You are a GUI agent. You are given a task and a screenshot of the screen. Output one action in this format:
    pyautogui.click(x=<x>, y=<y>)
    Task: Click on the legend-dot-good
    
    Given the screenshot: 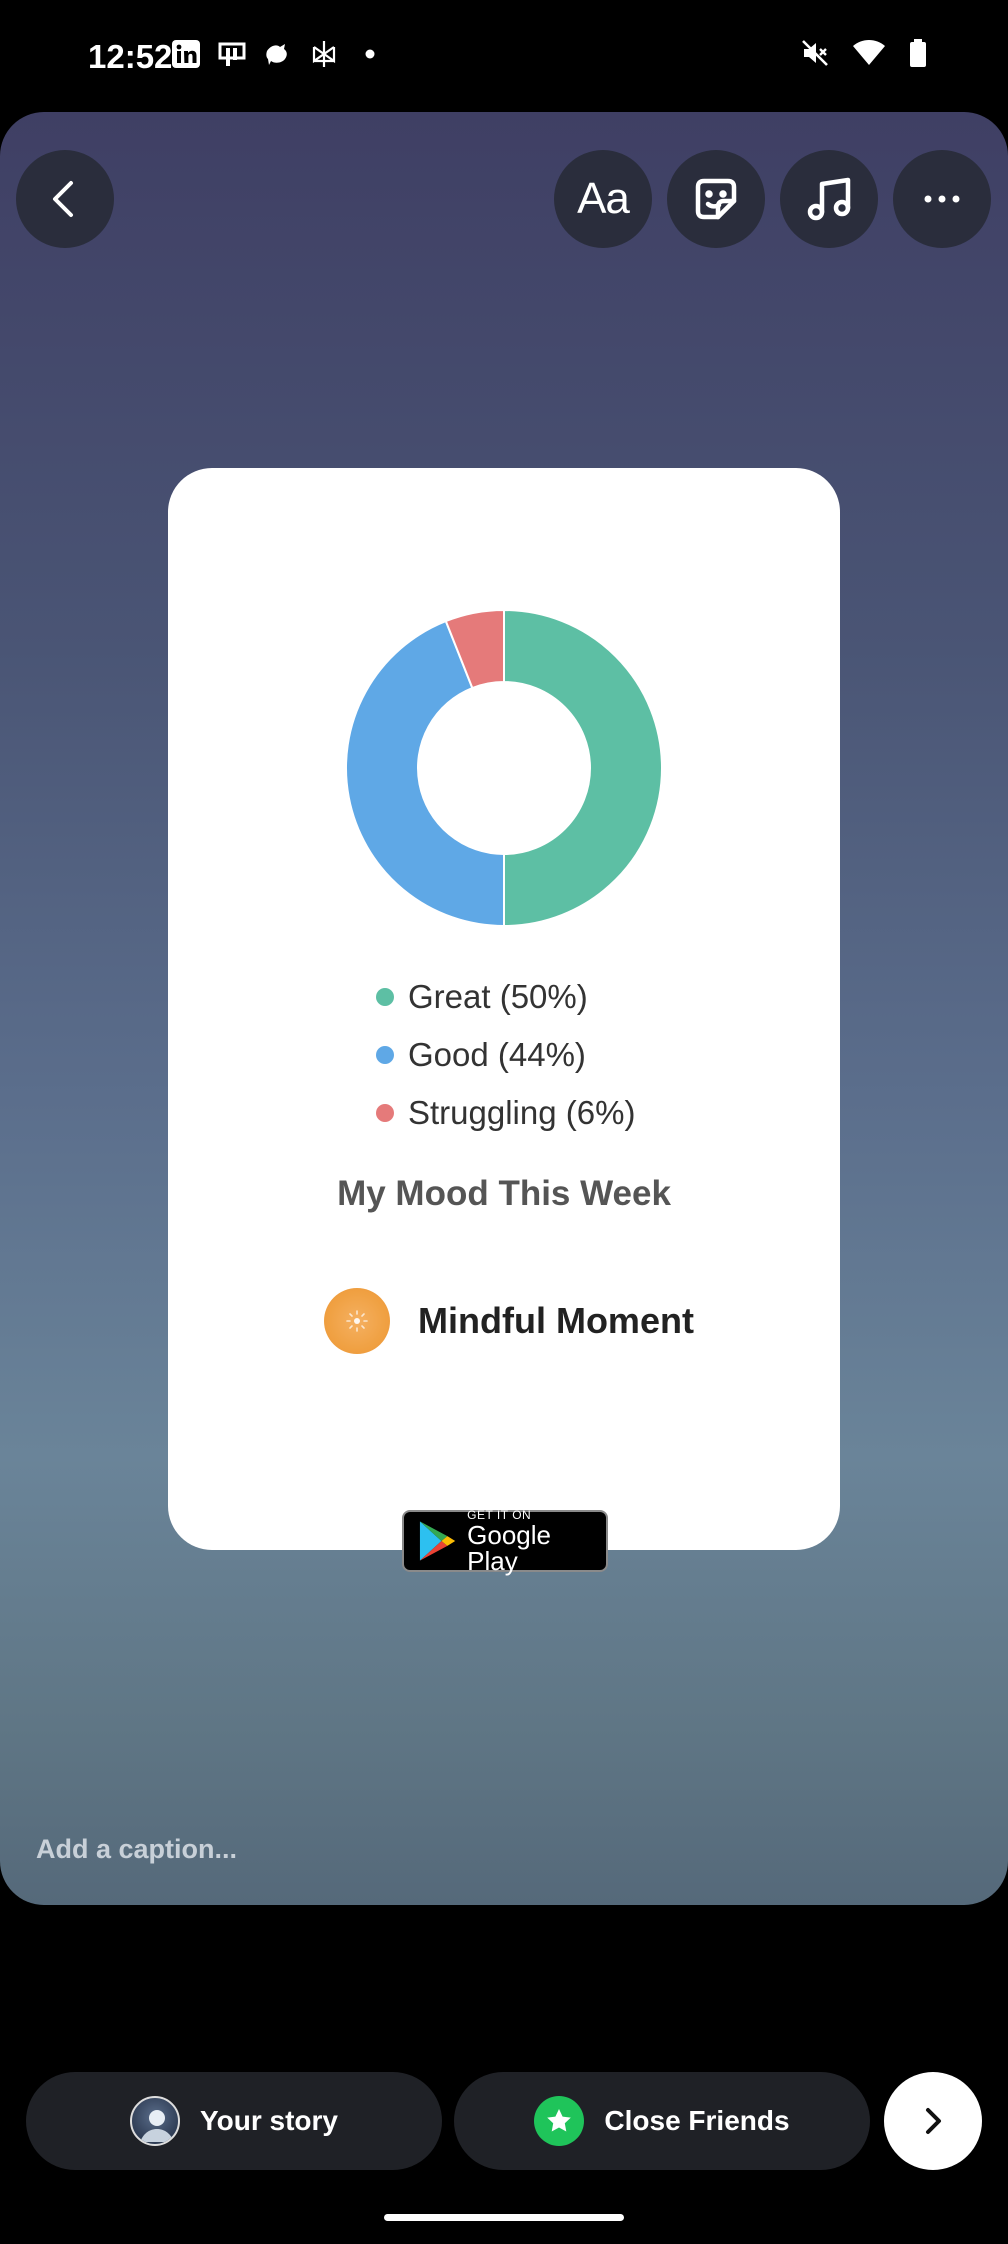 What is the action you would take?
    pyautogui.click(x=385, y=1055)
    